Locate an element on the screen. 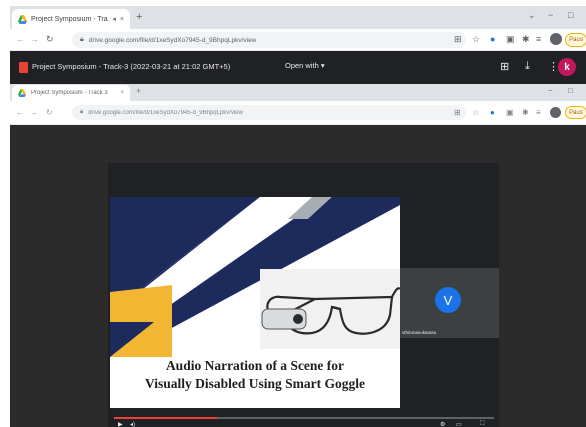 The height and width of the screenshot is (427, 586). goggle-camera-lens is located at coordinates (298, 319).